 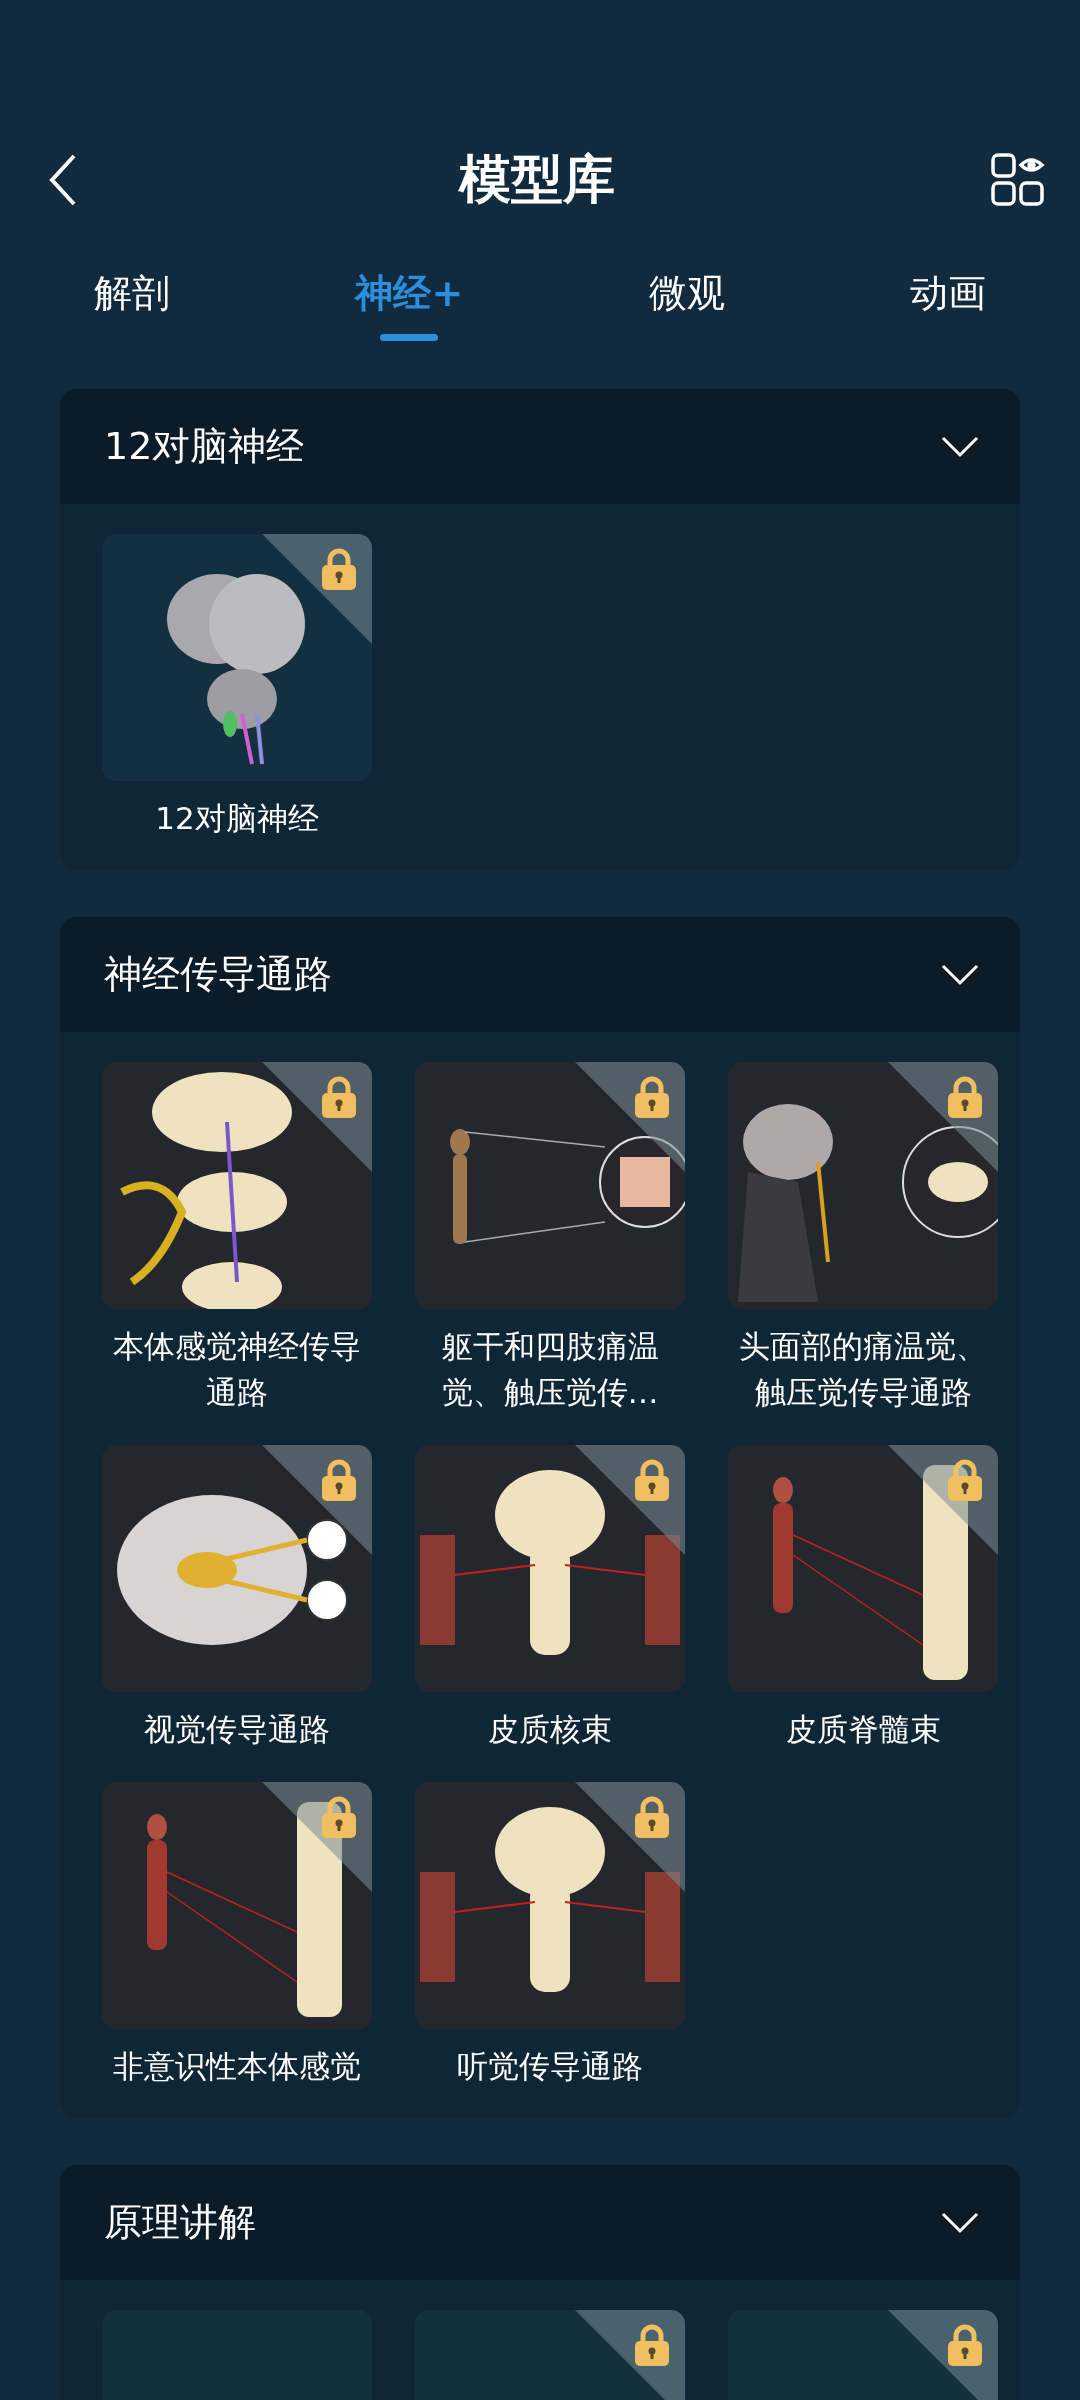 I want to click on view-mode-button, so click(x=1018, y=180).